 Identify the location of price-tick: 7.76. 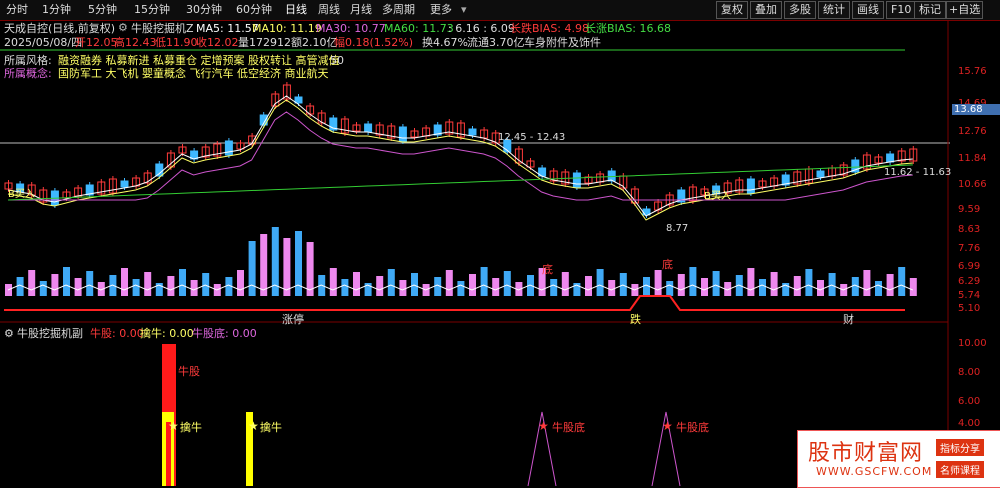
(969, 248).